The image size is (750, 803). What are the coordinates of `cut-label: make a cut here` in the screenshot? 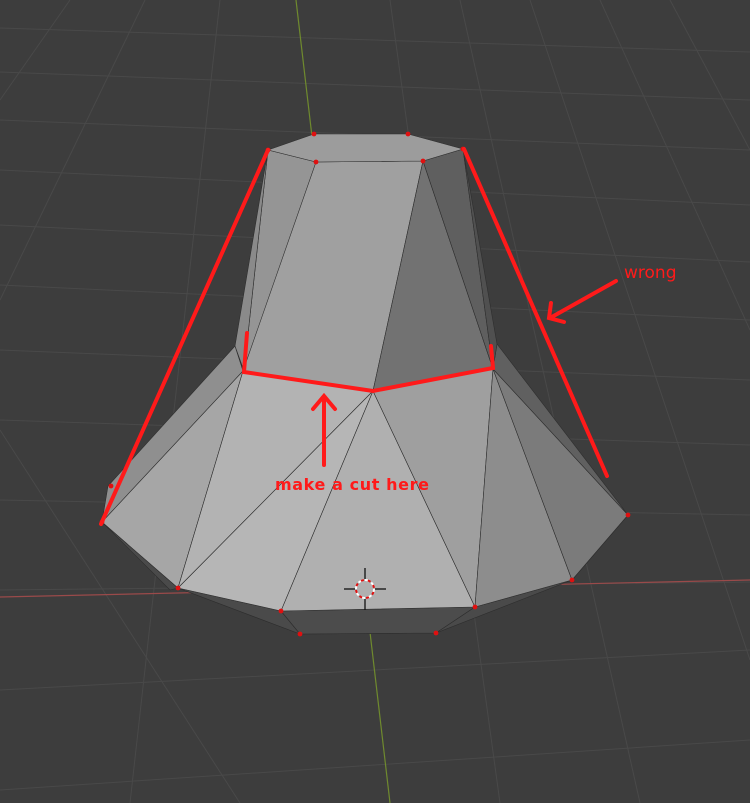 It's located at (352, 484).